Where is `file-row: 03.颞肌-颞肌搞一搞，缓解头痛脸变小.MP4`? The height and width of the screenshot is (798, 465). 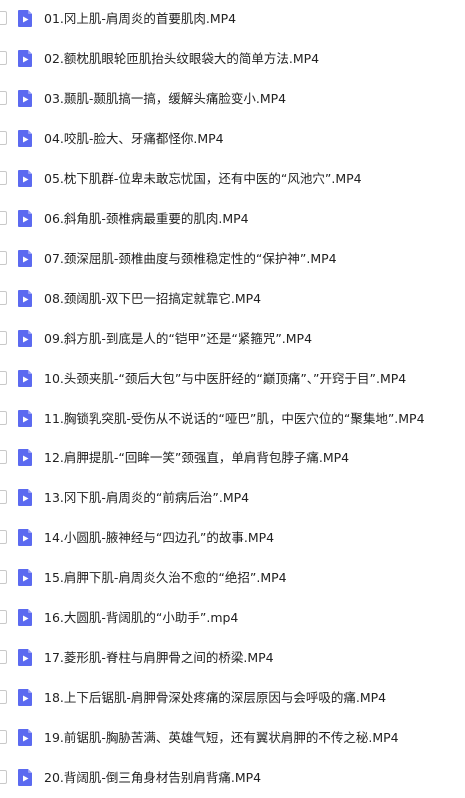
file-row: 03.颞肌-颞肌搞一搞，缓解头痛脸变小.MP4 is located at coordinates (232, 99).